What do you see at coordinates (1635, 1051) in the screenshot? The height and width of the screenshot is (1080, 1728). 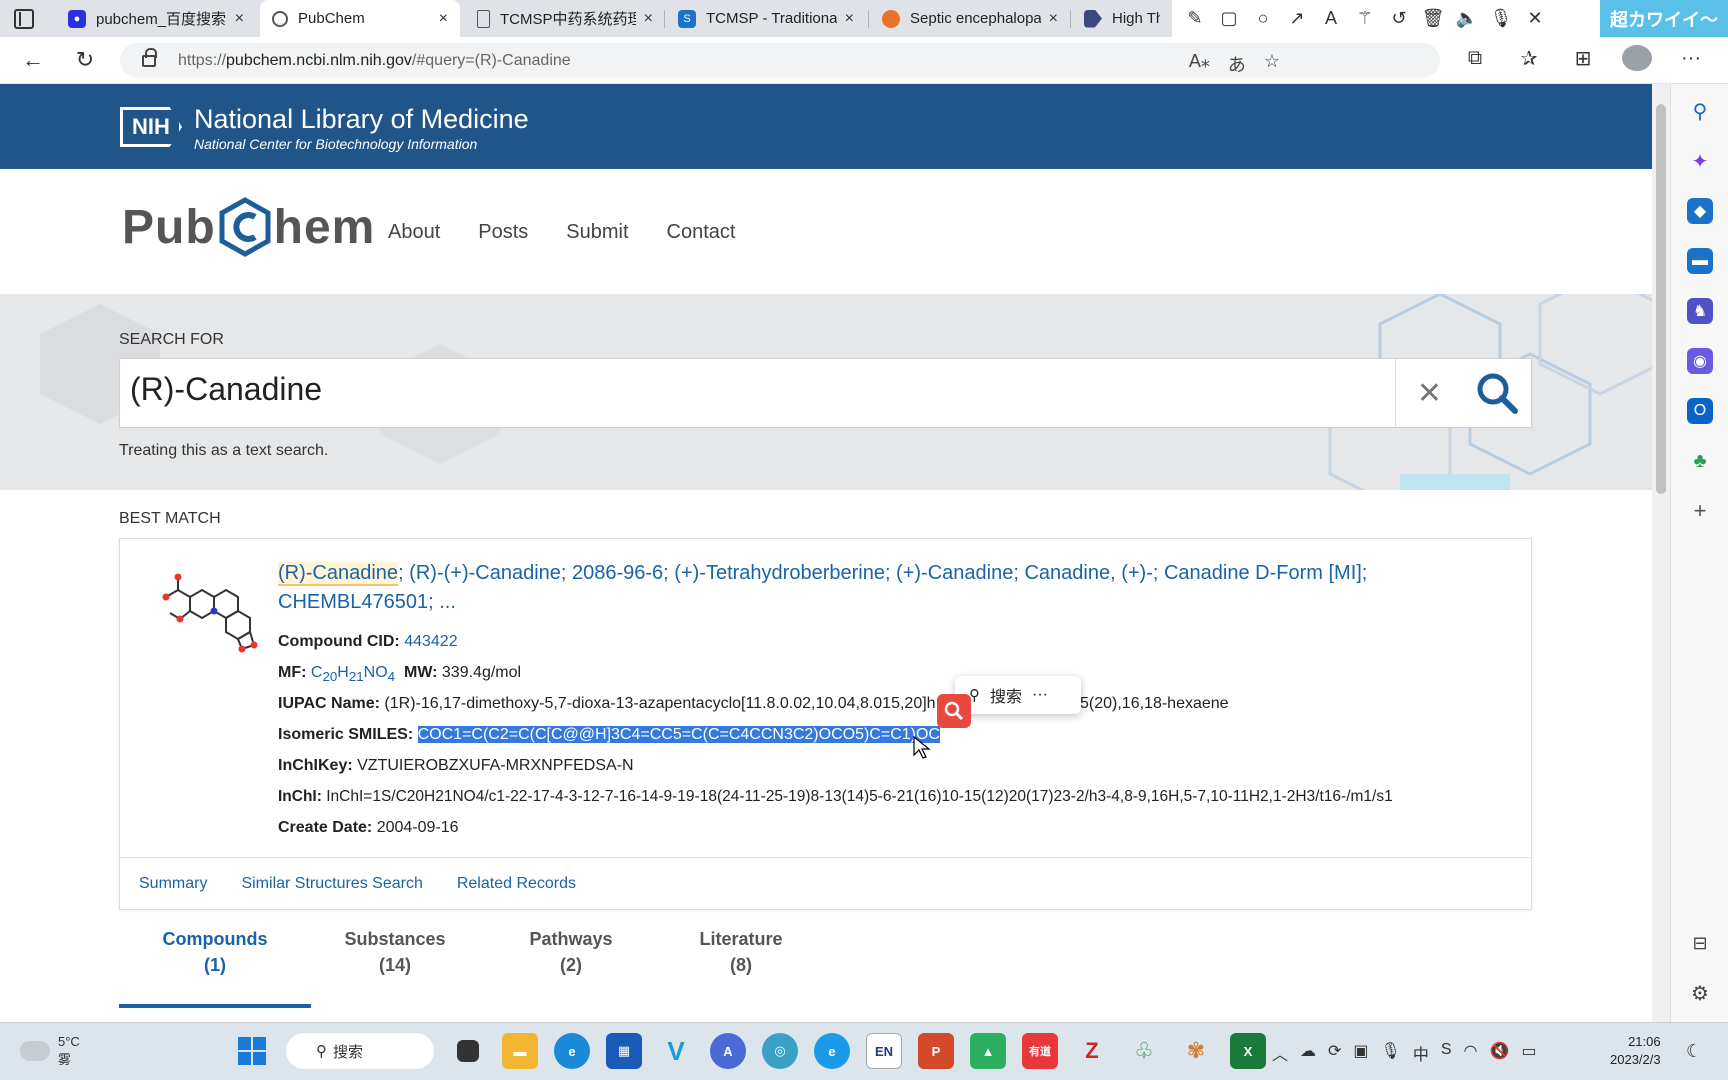 I see `taskbar-clock: 21:06 2023/2/3` at bounding box center [1635, 1051].